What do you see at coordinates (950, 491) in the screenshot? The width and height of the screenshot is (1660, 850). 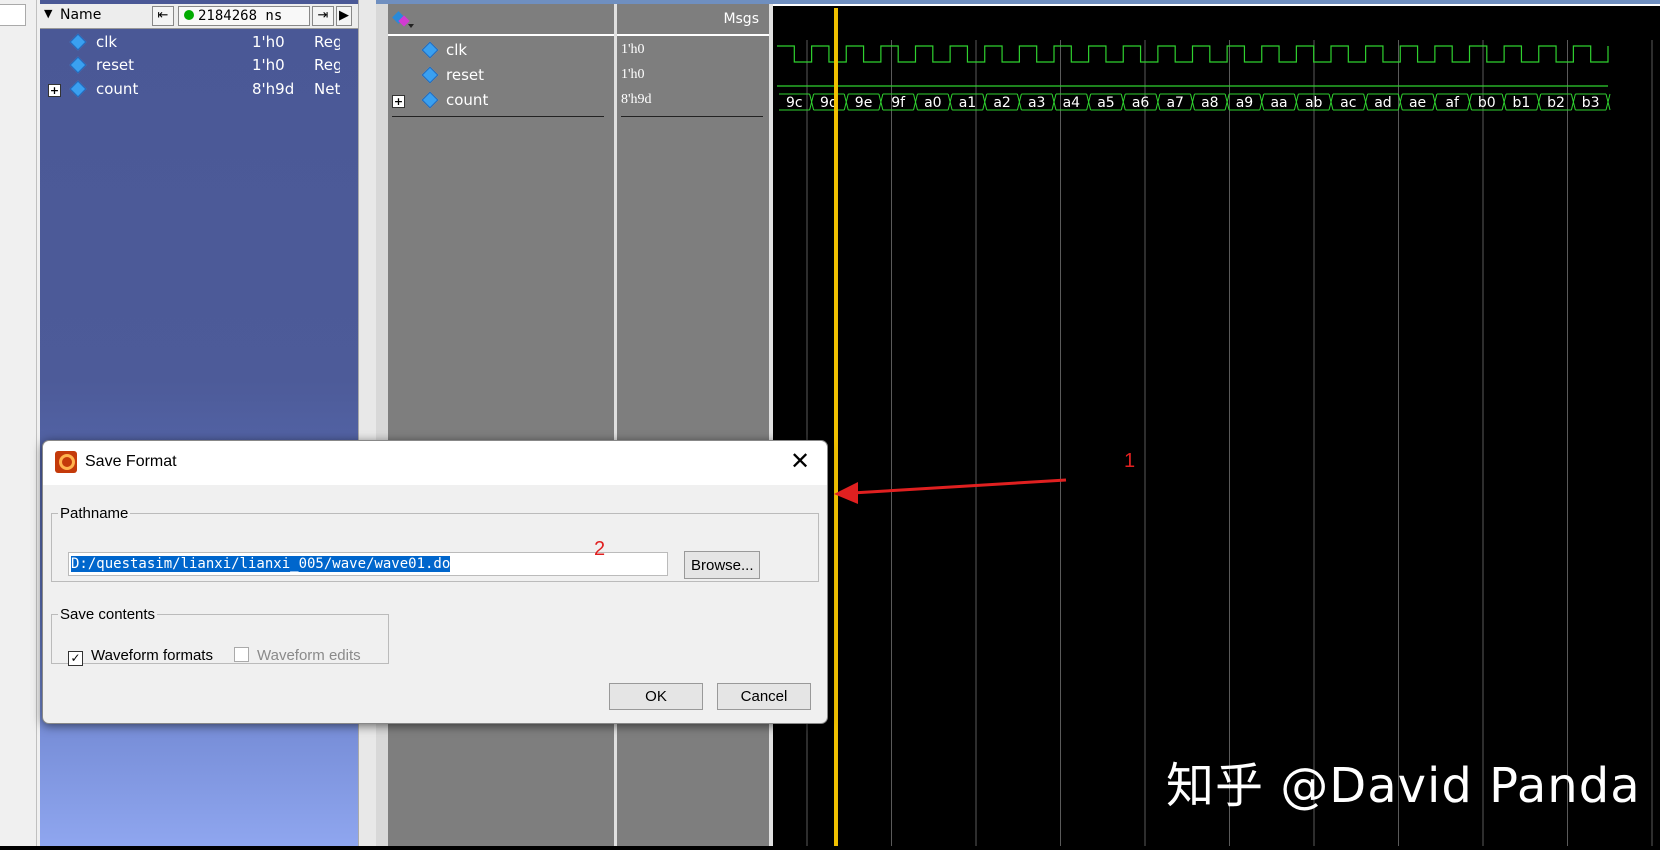 I see `annotation-arrow-icon` at bounding box center [950, 491].